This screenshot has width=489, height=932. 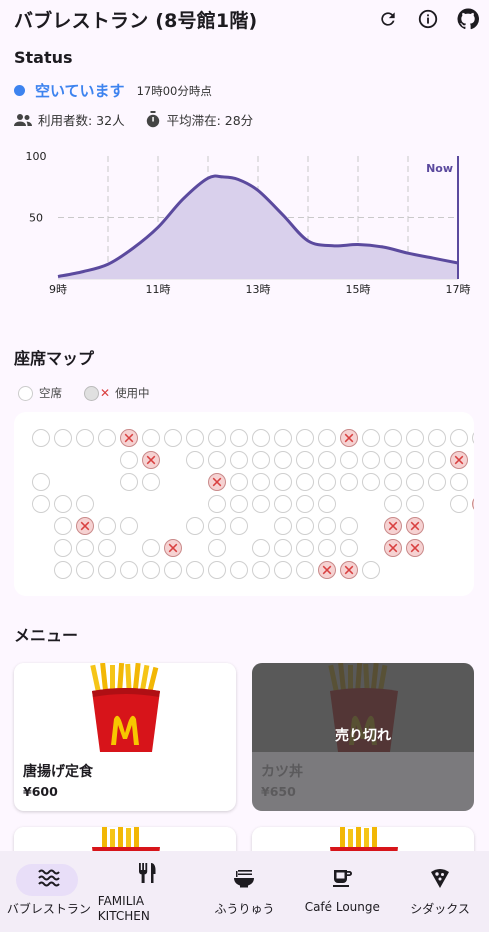 I want to click on used-seat-swatch, so click(x=91, y=393).